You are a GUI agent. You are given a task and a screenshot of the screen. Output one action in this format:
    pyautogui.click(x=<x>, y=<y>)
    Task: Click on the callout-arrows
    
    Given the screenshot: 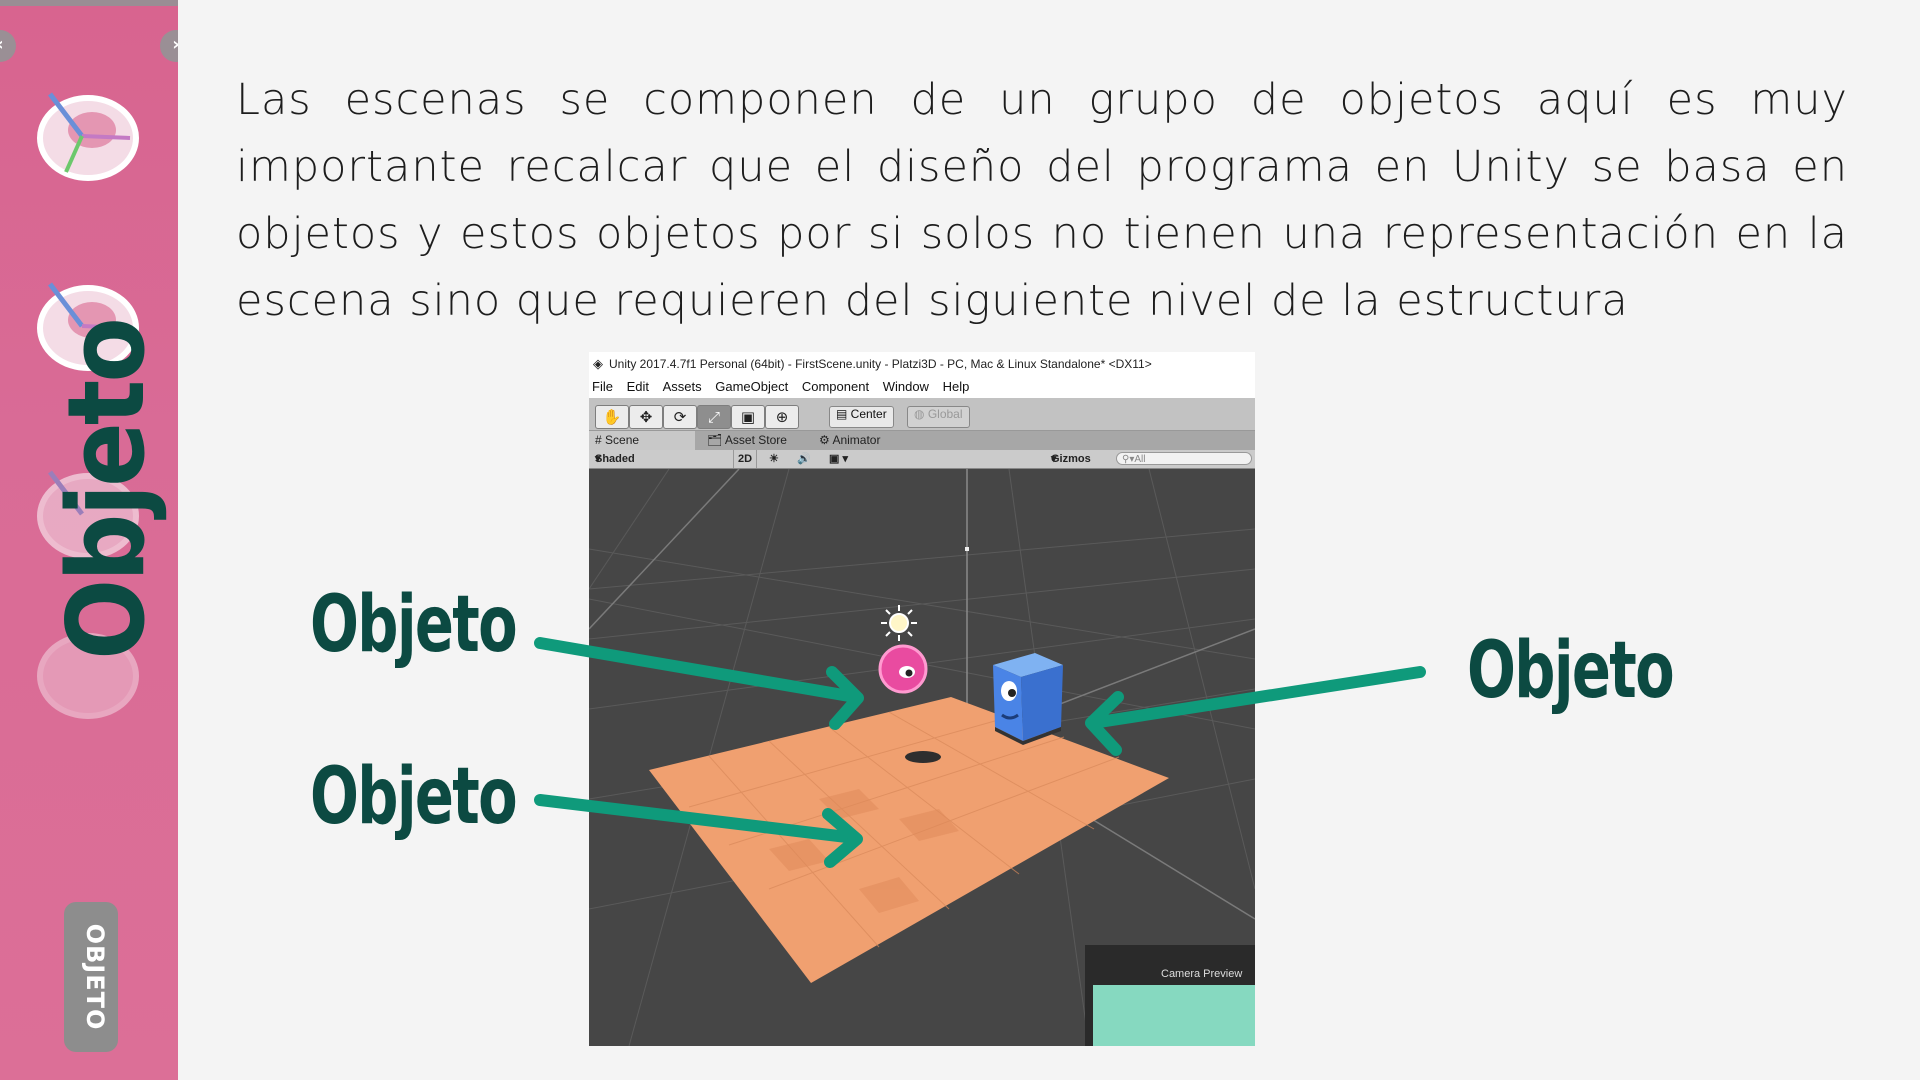 What is the action you would take?
    pyautogui.click(x=980, y=752)
    